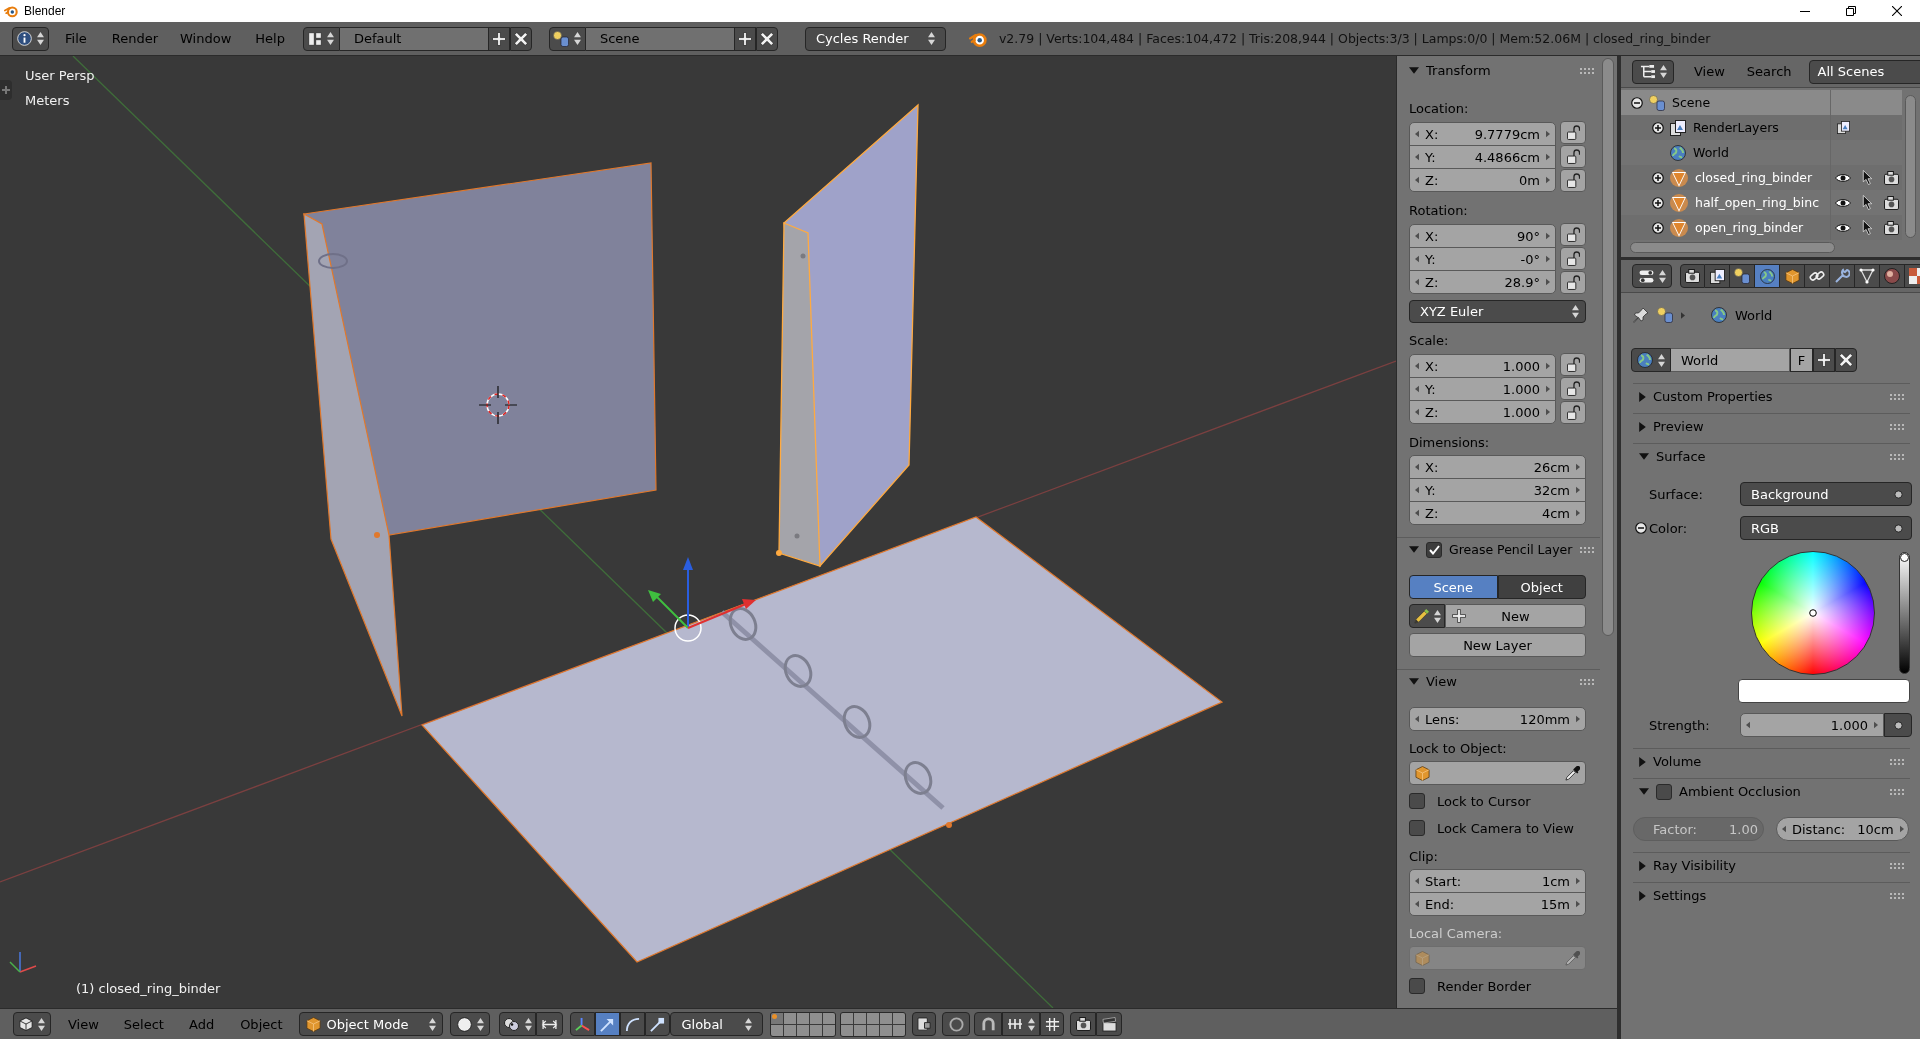 This screenshot has height=1039, width=1920. I want to click on number-field: Start: 1cm, so click(1497, 881).